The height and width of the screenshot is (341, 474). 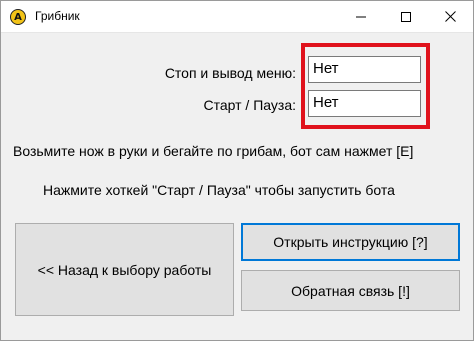 What do you see at coordinates (57, 16) in the screenshot?
I see `window-title: Грибник` at bounding box center [57, 16].